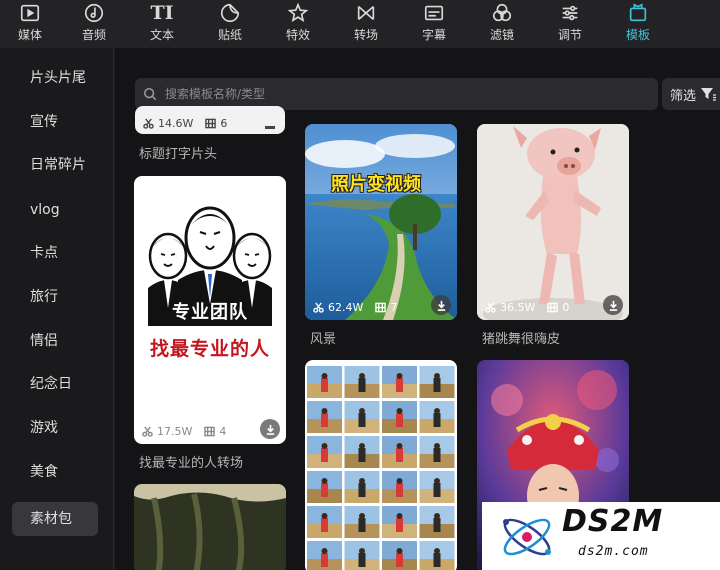  What do you see at coordinates (570, 13) in the screenshot?
I see `adjust-icon` at bounding box center [570, 13].